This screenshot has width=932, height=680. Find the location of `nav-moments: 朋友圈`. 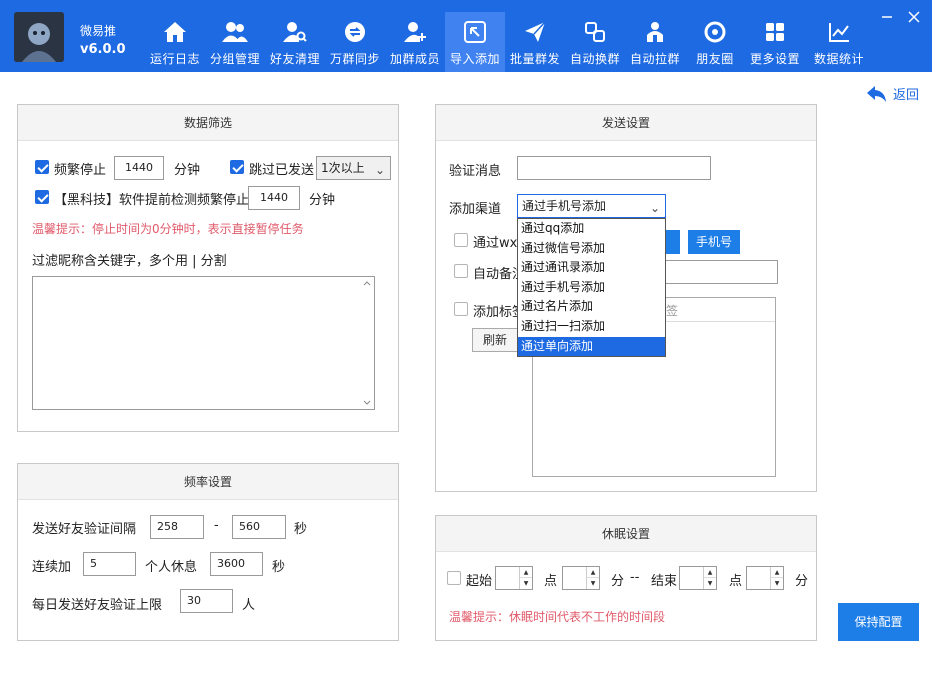

nav-moments: 朋友圈 is located at coordinates (715, 42).